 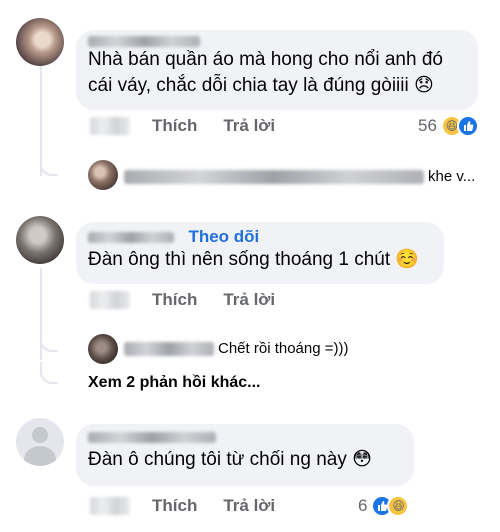 I want to click on comment-text: Đàn ông thì nên sống thoáng 1 chút ☺️, so click(x=254, y=259).